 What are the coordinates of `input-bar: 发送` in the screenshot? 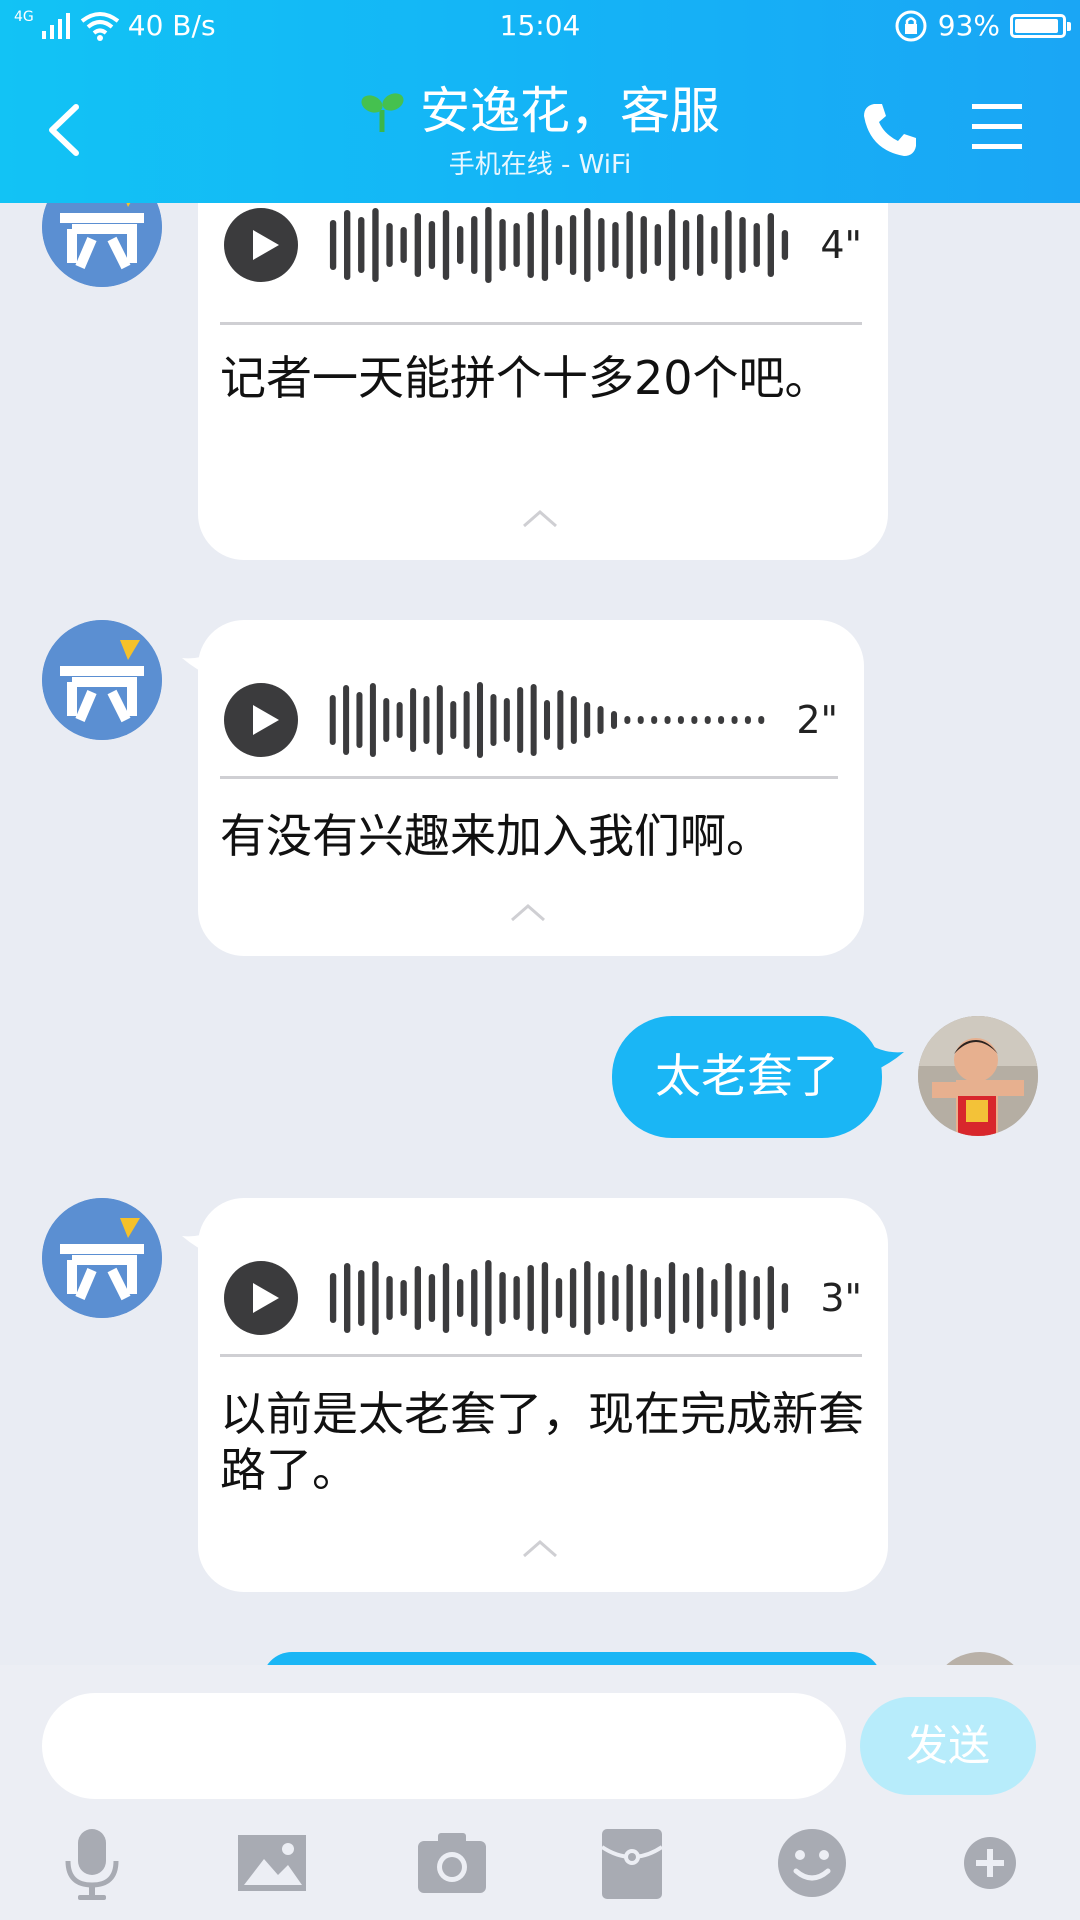 It's located at (540, 1792).